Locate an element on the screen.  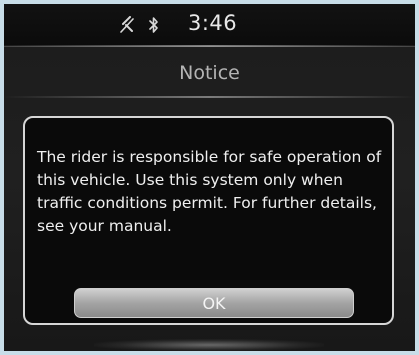
page-title: Notice is located at coordinates (209, 73).